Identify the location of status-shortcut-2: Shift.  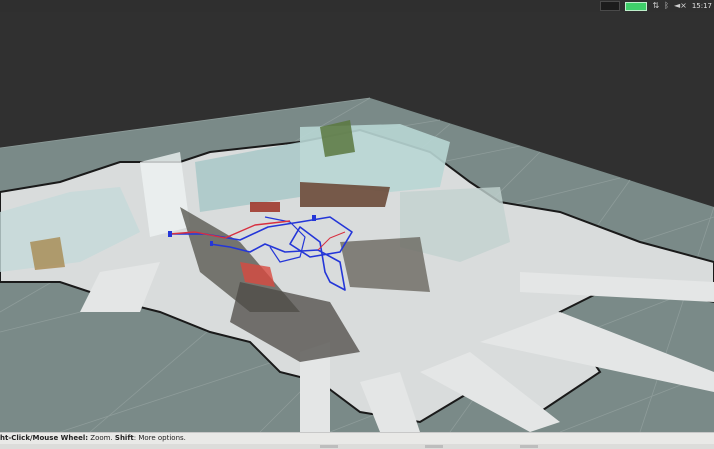
(124, 438).